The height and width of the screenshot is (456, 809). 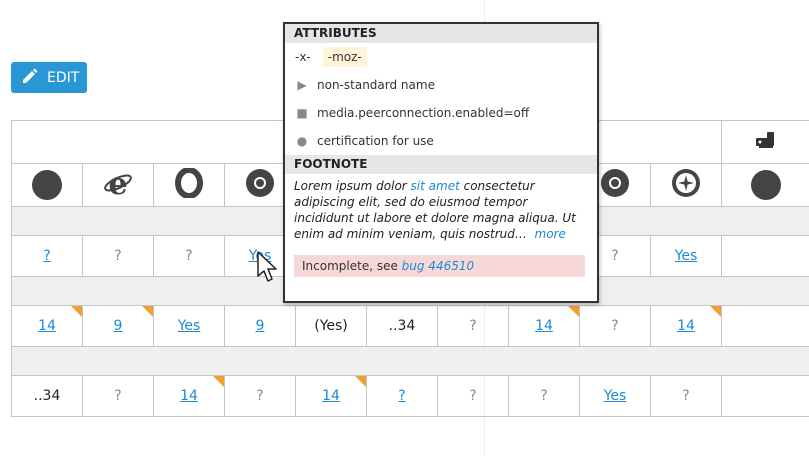 I want to click on edit-button: EDIT, so click(x=49, y=77).